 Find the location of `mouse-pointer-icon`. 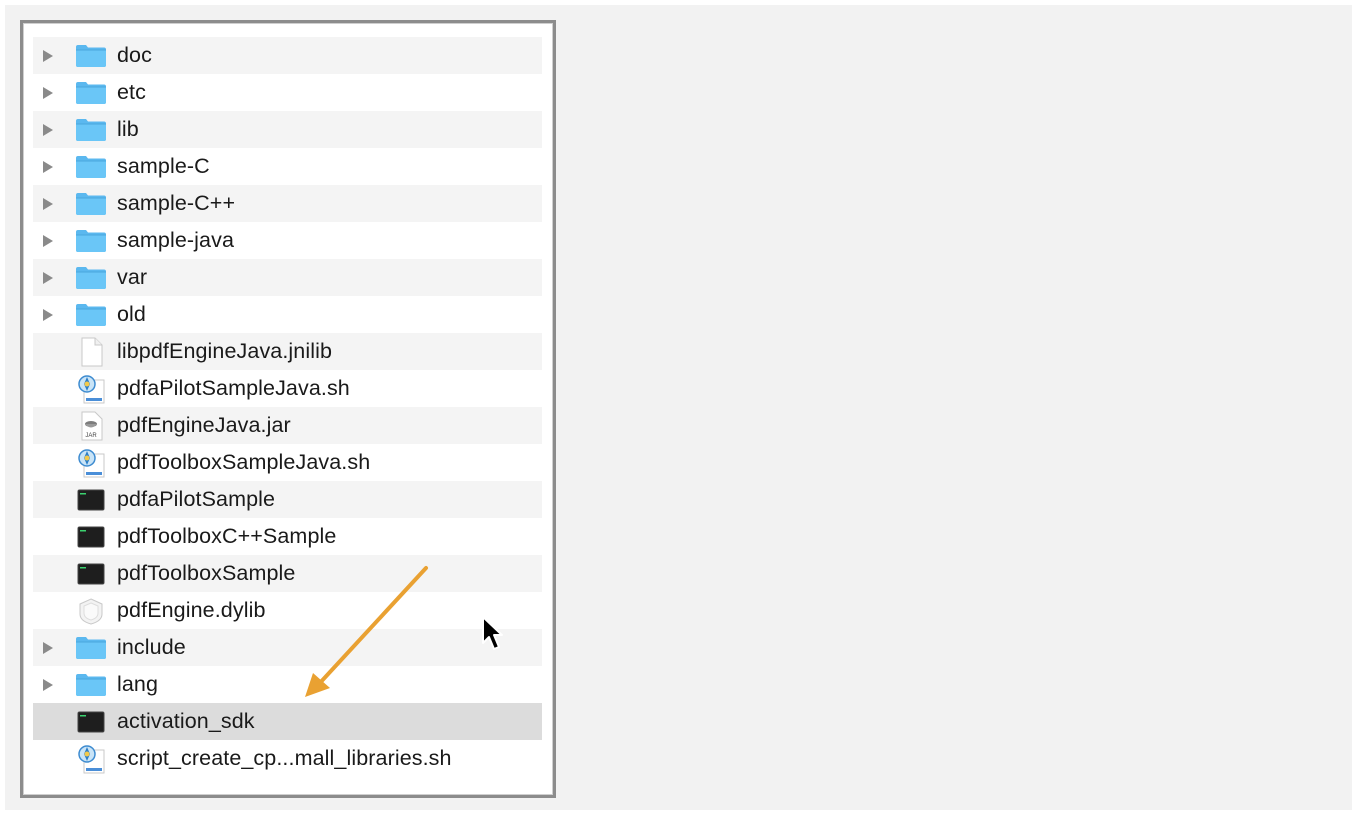

mouse-pointer-icon is located at coordinates (492, 633).